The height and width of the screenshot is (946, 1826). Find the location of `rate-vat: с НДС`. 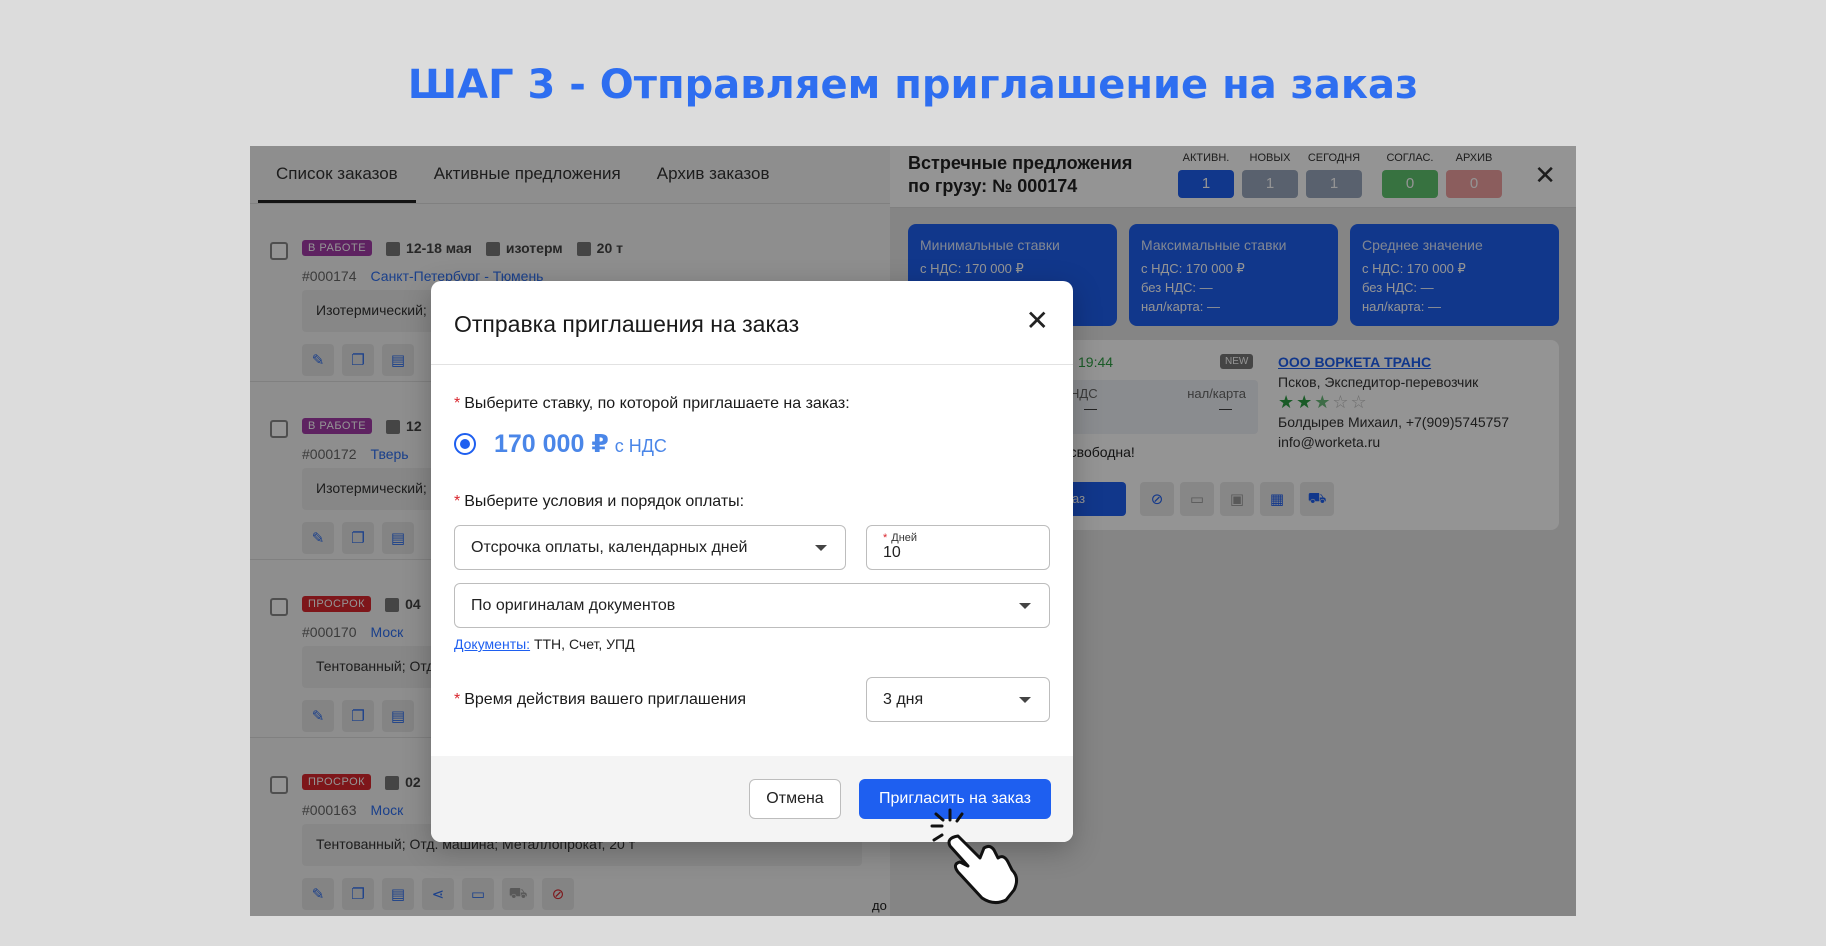

rate-vat: с НДС is located at coordinates (640, 445).